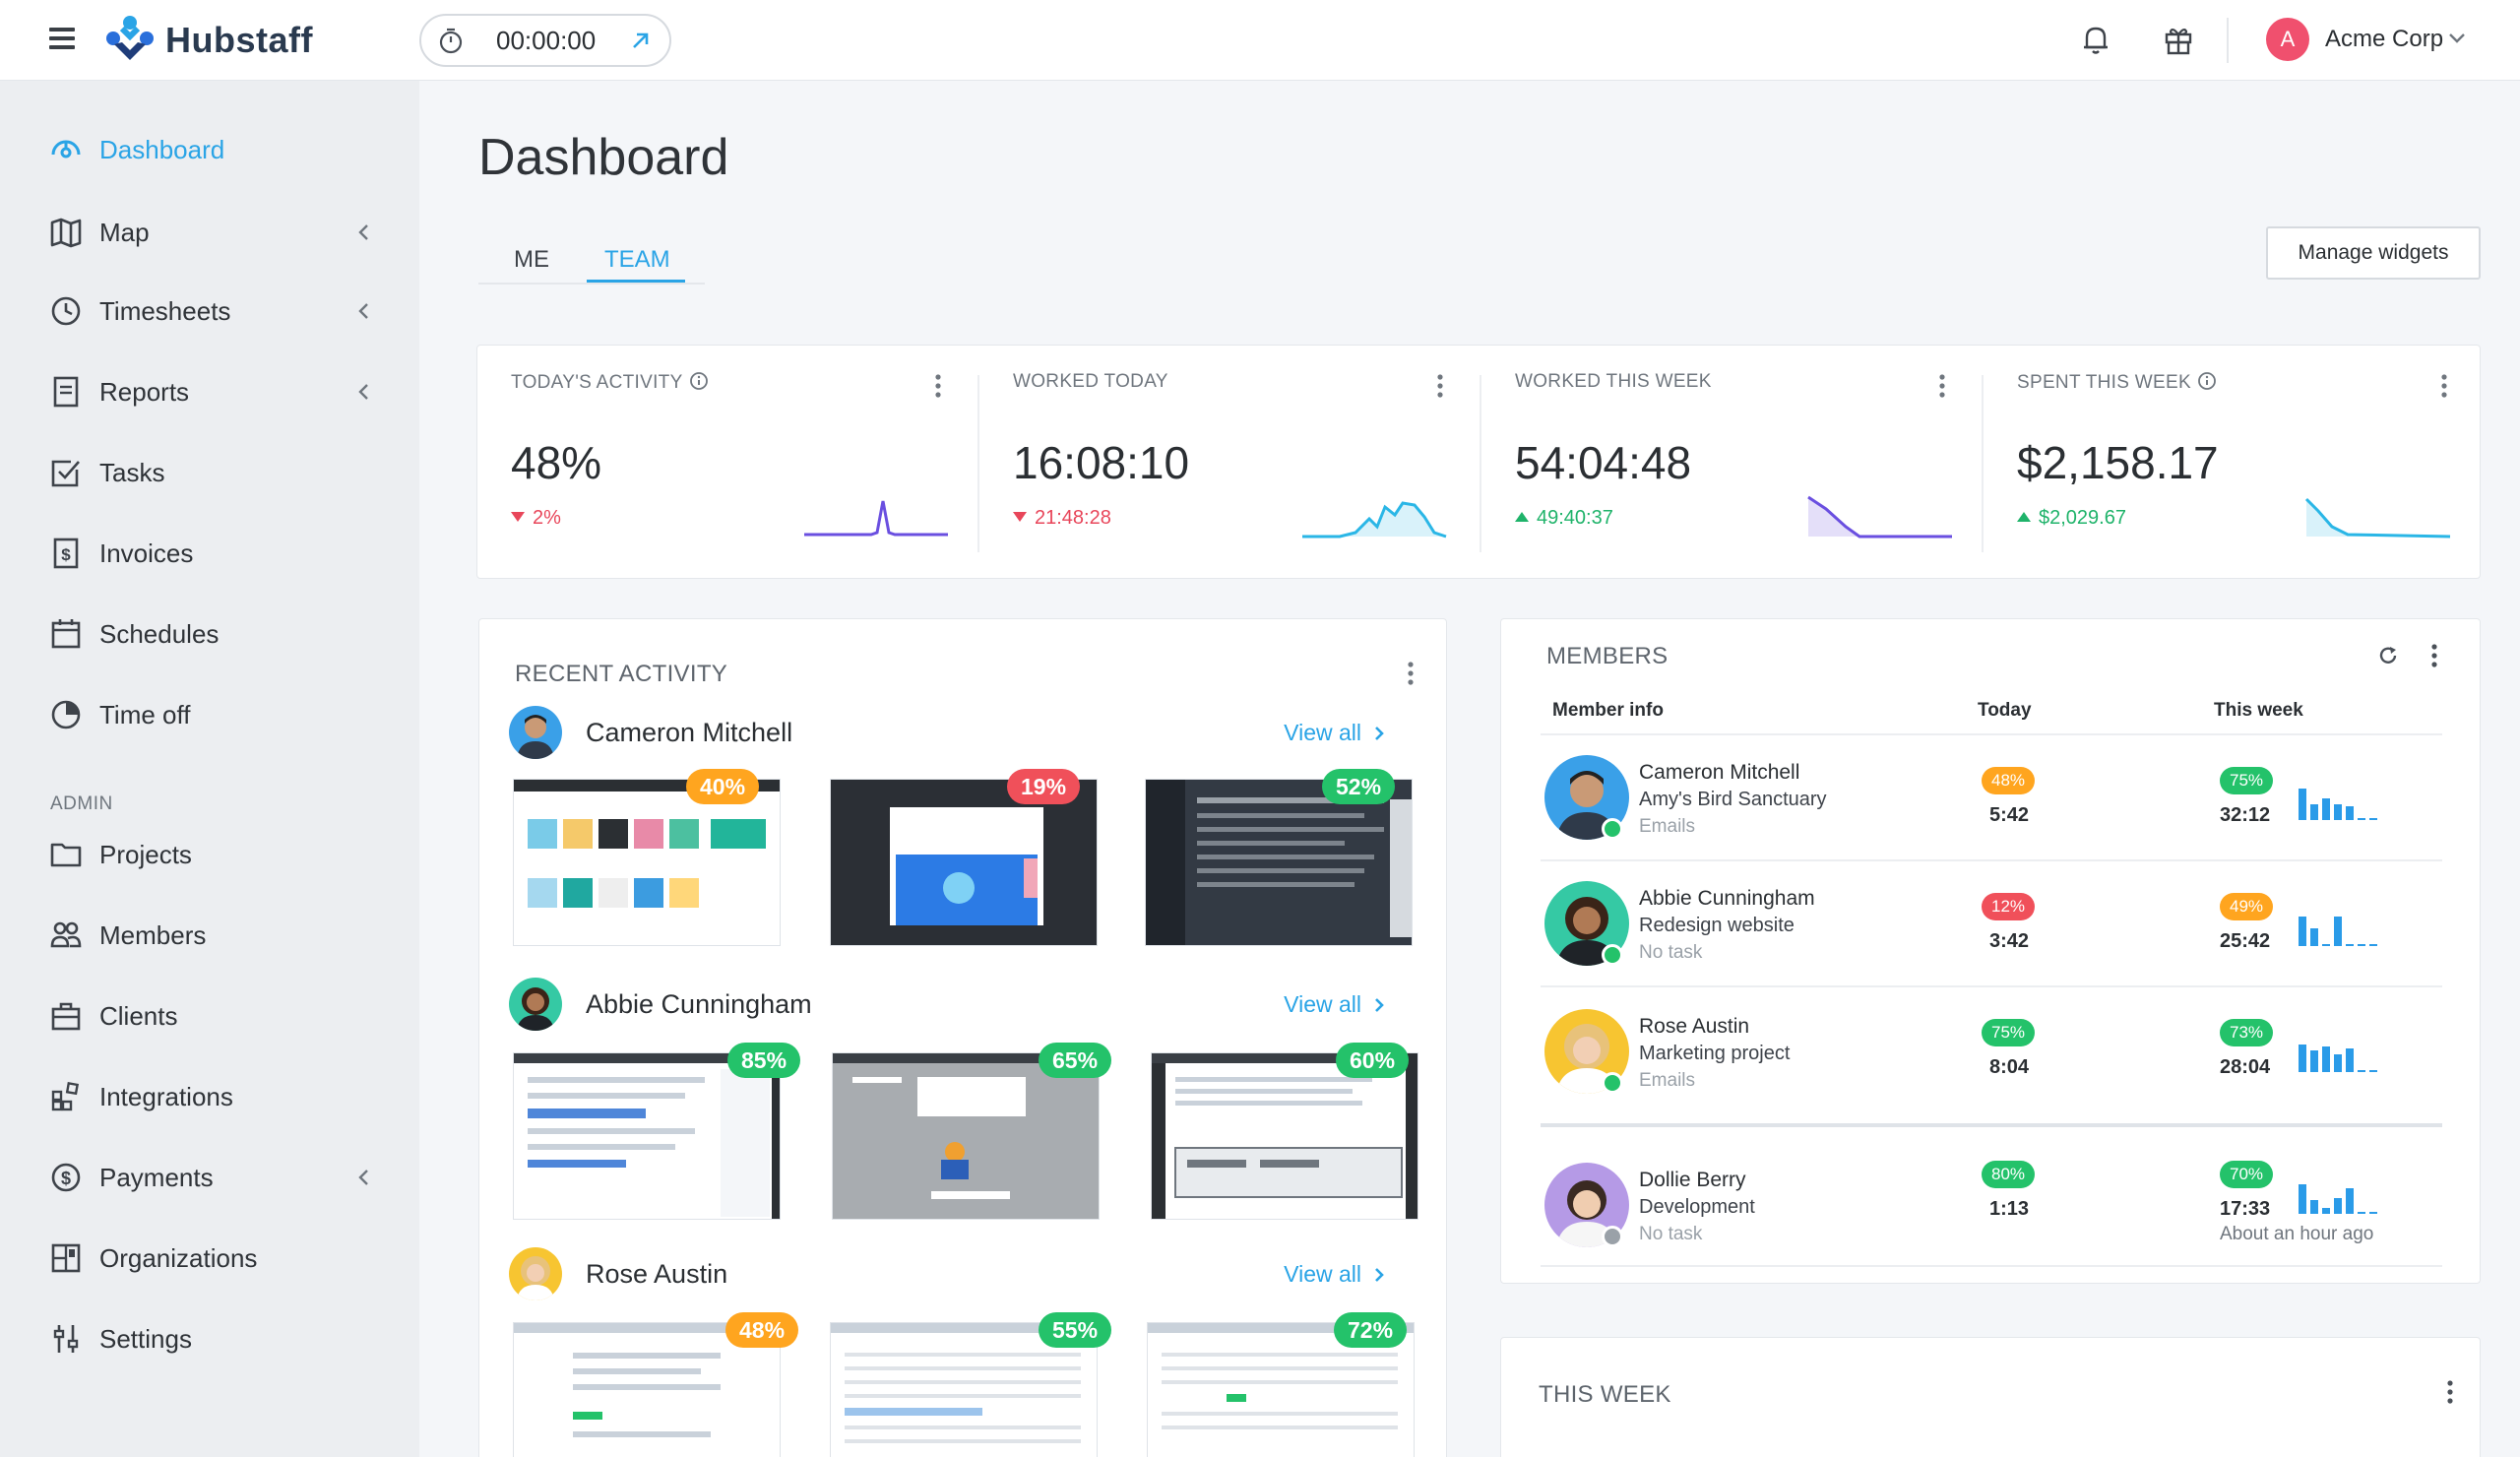  I want to click on person-name: Rose Austin, so click(656, 1274).